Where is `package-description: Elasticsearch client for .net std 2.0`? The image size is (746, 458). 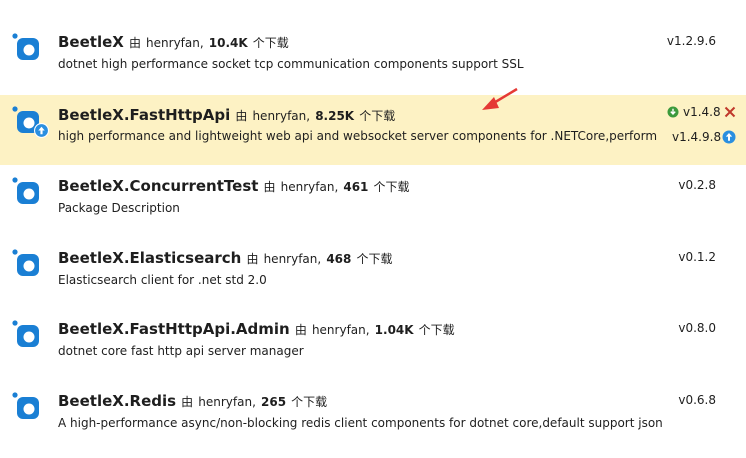
package-description: Elasticsearch client for .net std 2.0 is located at coordinates (162, 280).